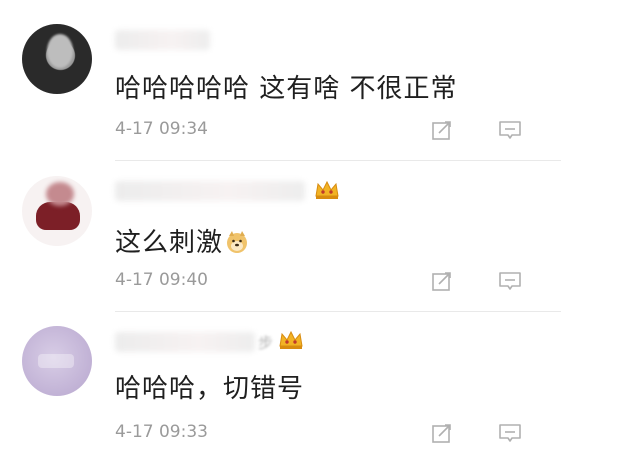  I want to click on timestamp: 4-17 09:40, so click(161, 280).